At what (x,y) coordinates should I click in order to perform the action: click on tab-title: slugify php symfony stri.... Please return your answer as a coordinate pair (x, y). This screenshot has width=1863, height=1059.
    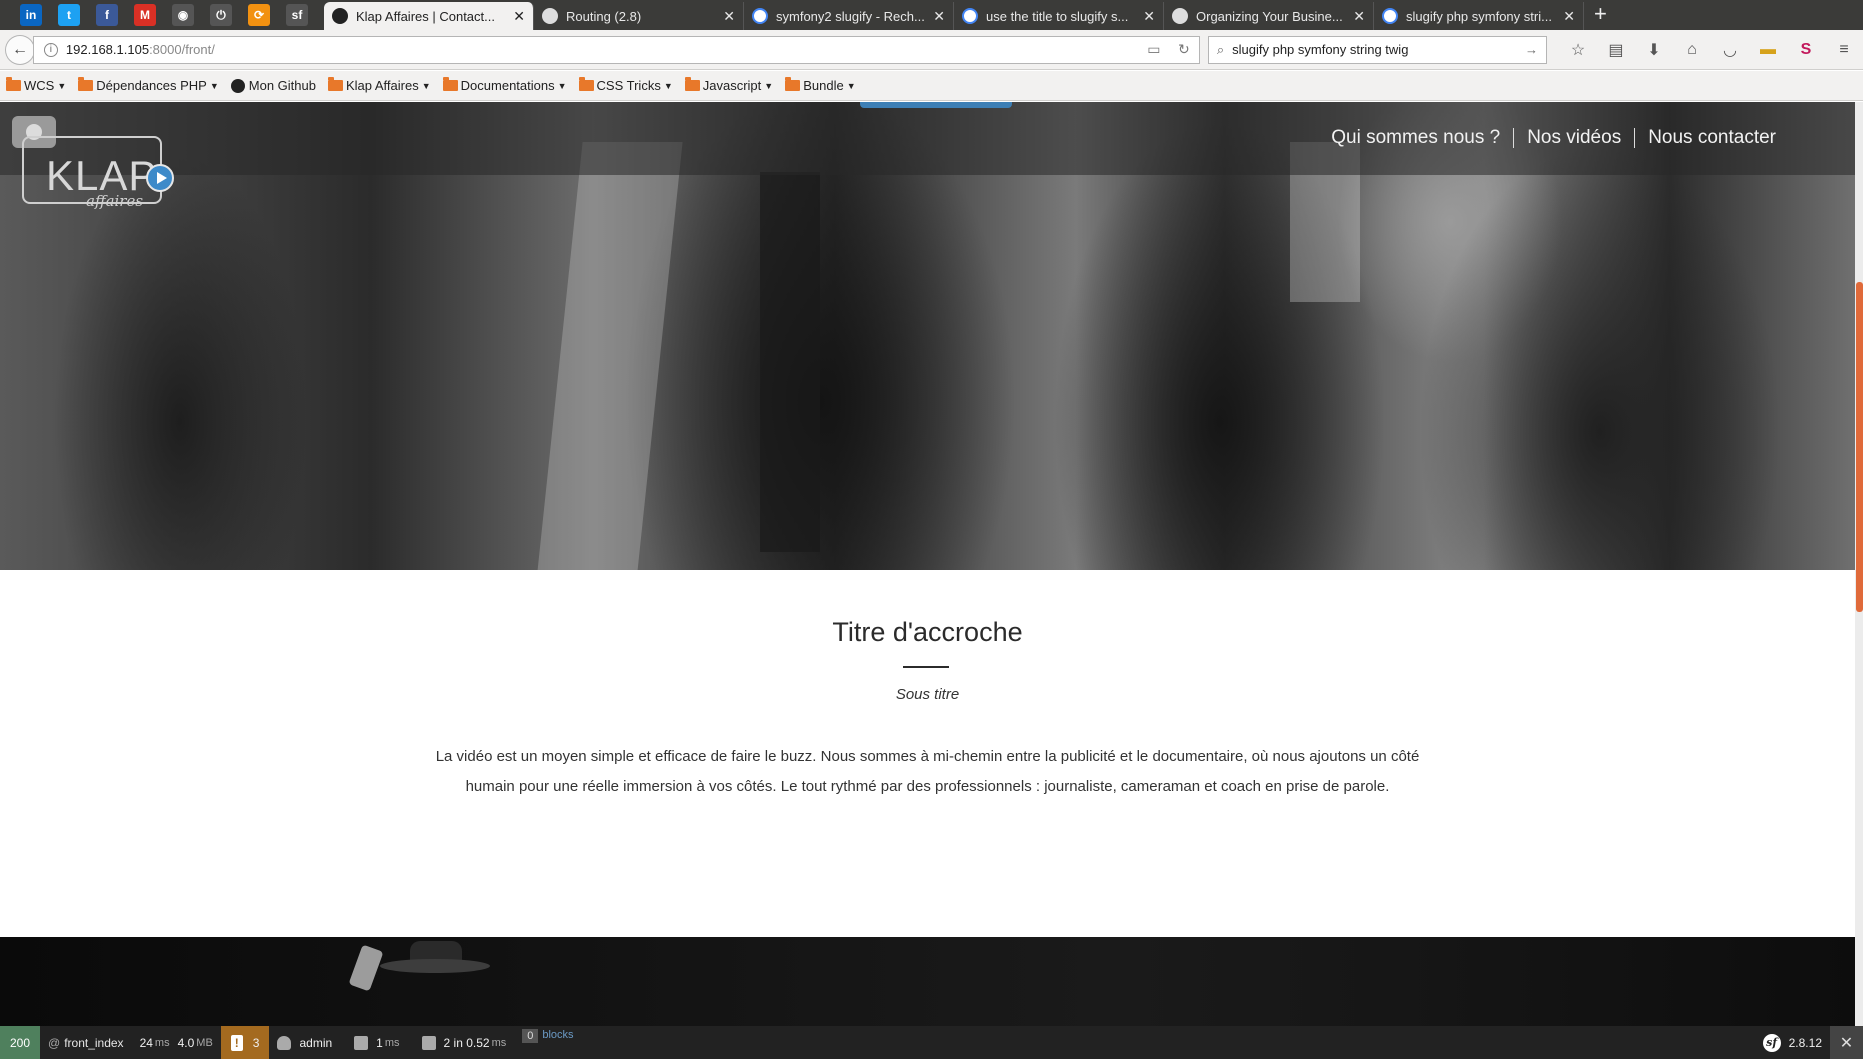
    Looking at the image, I should click on (1479, 16).